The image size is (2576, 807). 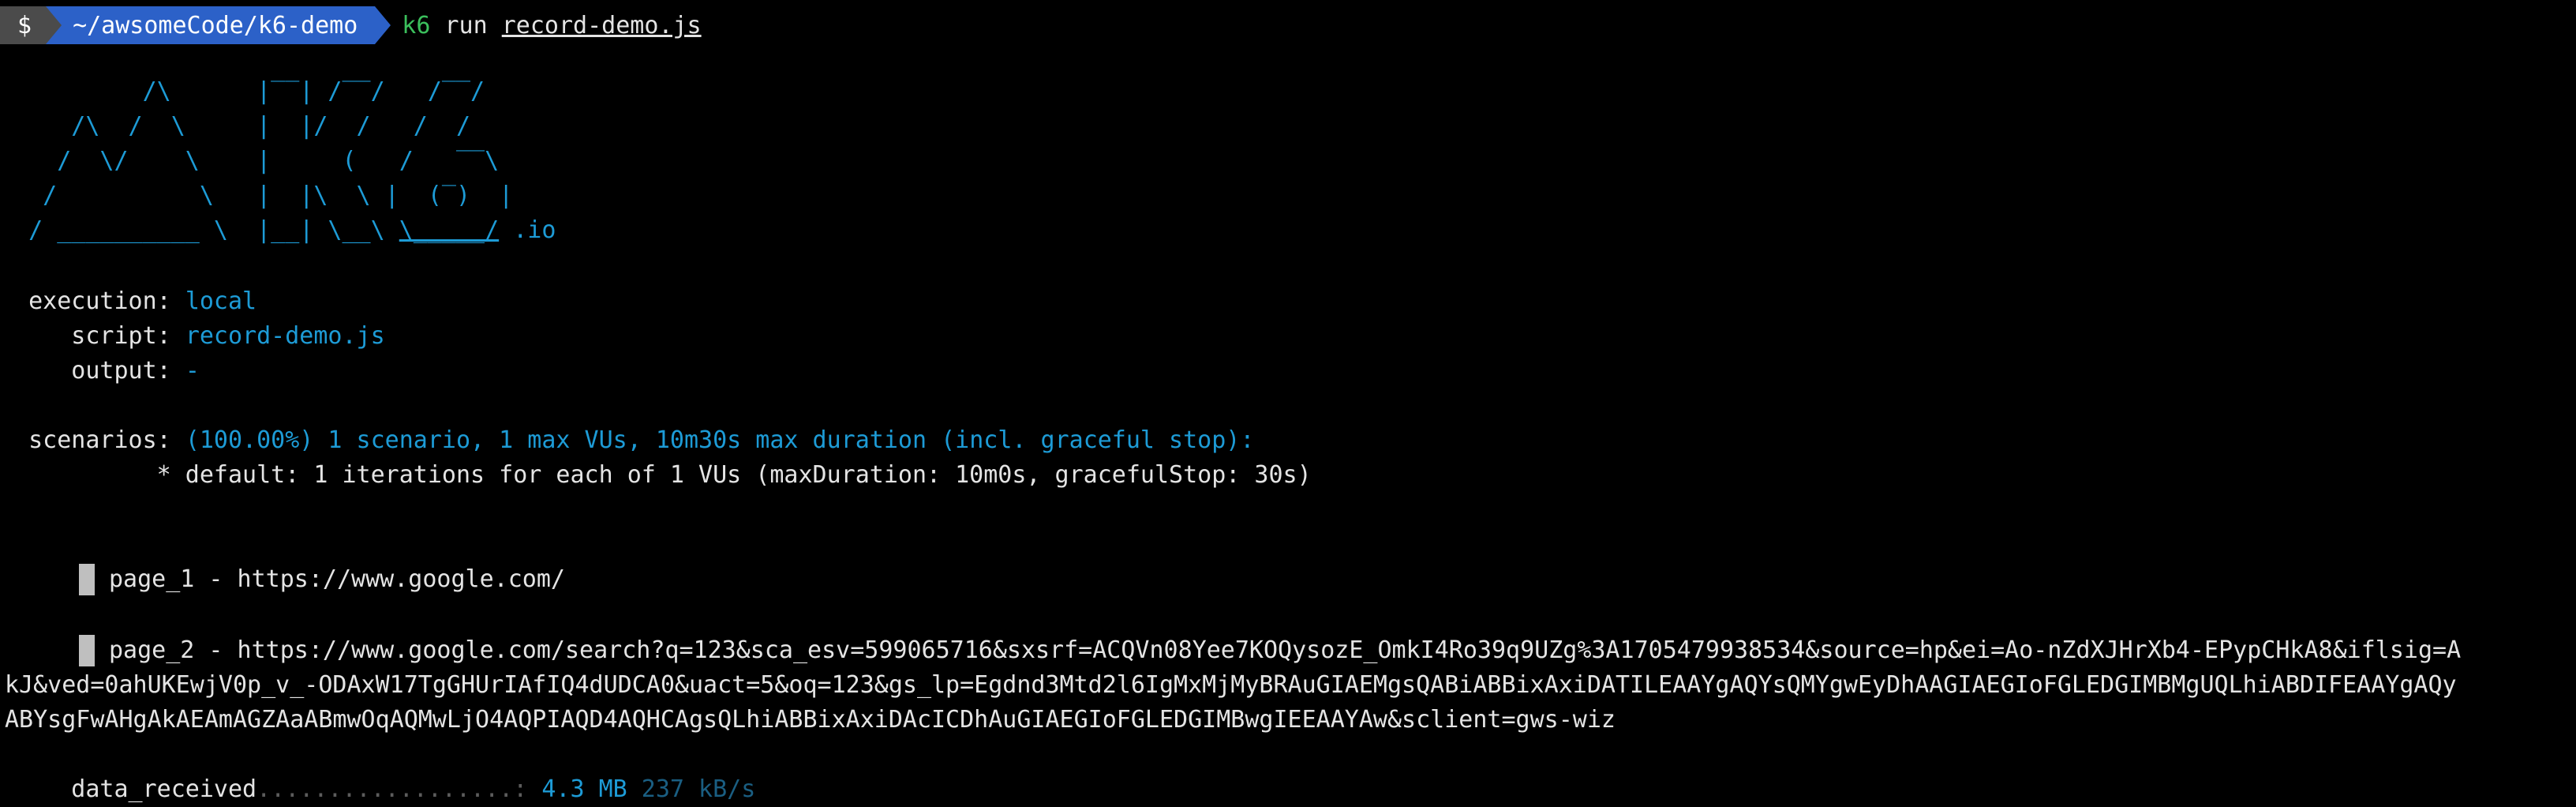 I want to click on script-label: script:, so click(x=92, y=336).